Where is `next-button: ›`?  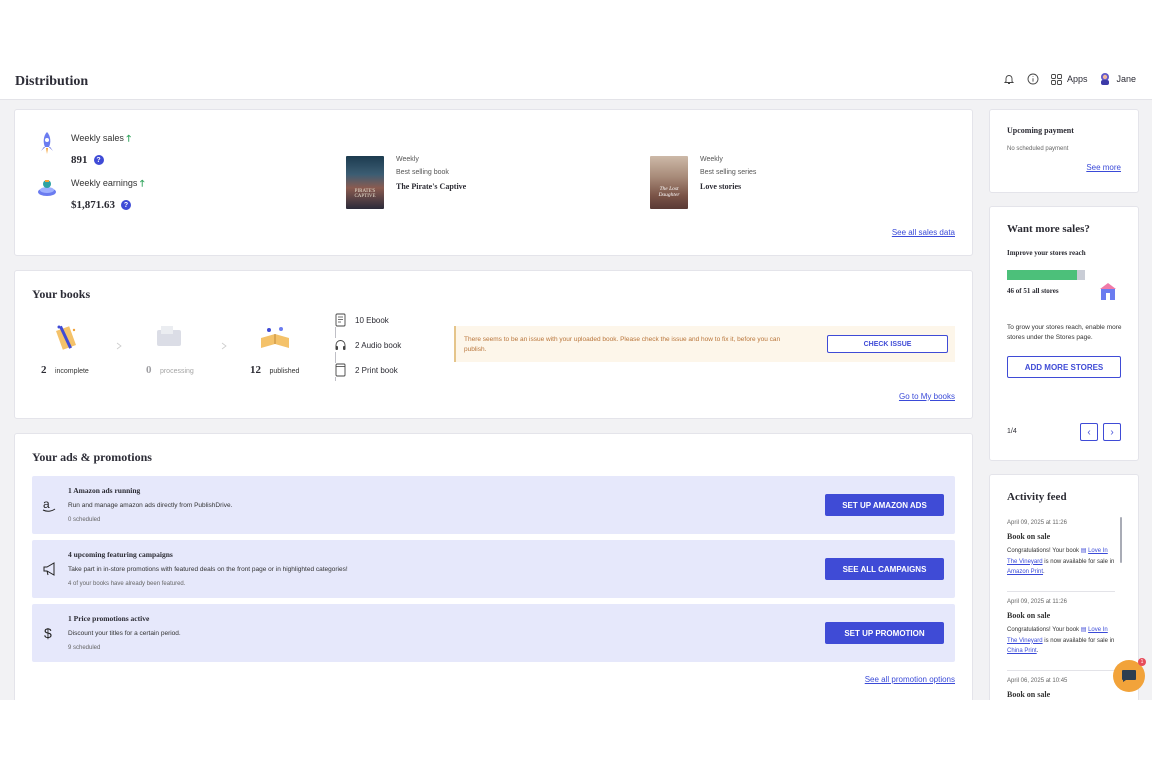
next-button: › is located at coordinates (1112, 432).